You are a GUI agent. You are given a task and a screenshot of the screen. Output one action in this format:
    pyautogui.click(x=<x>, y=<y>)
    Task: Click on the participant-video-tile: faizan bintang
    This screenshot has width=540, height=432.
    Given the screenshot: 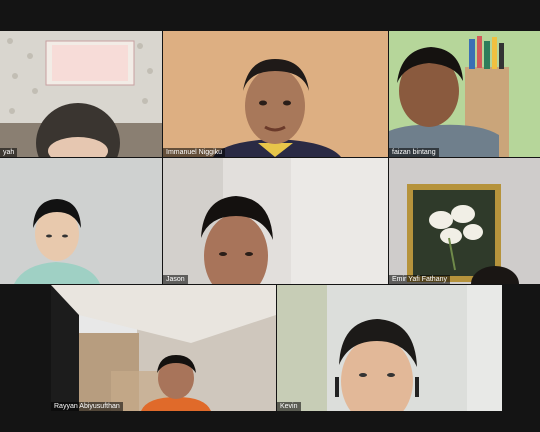 What is the action you would take?
    pyautogui.click(x=464, y=94)
    